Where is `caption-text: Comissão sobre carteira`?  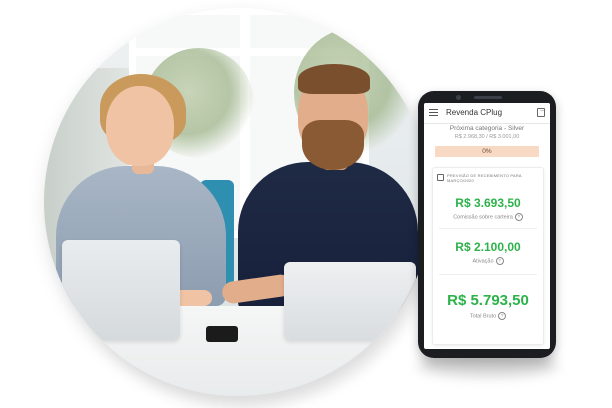
caption-text: Comissão sobre carteira is located at coordinates (483, 217).